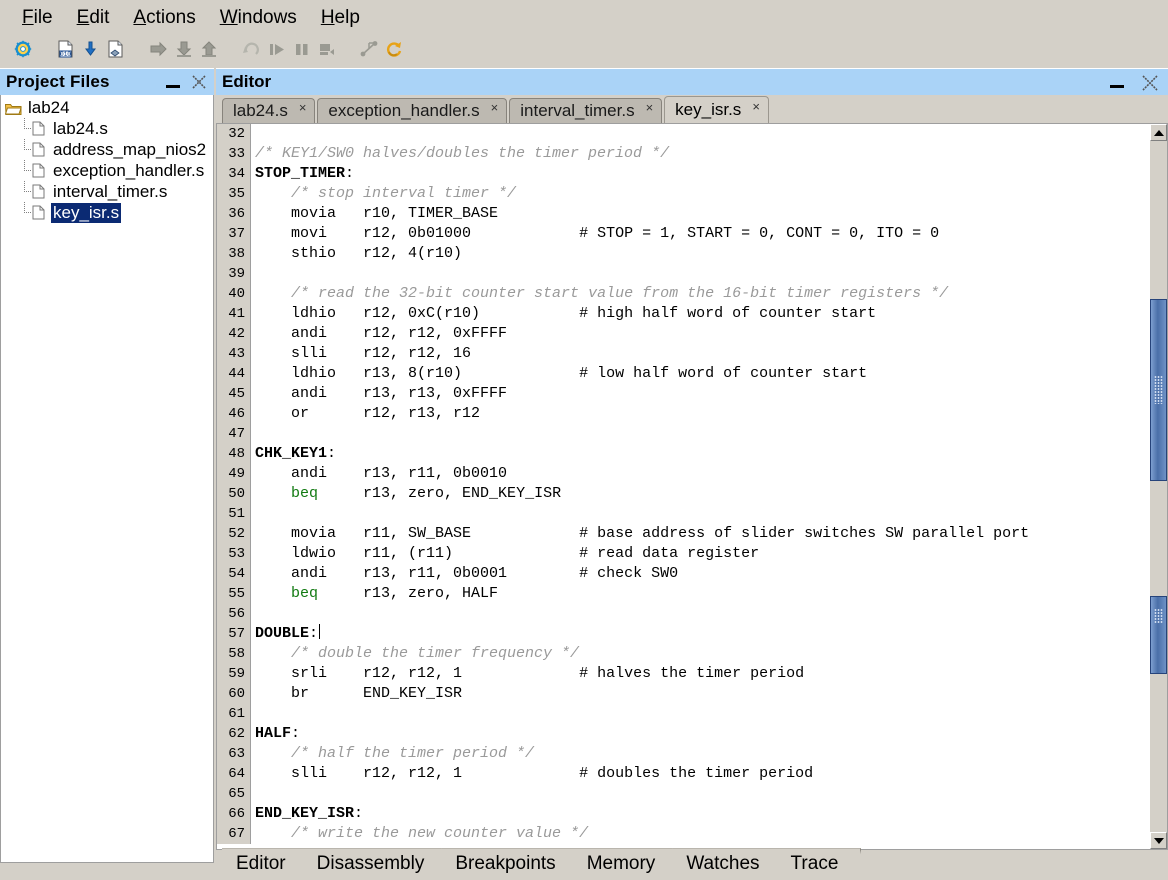  I want to click on code-line-text: /* half the timer period */, so click(692, 754).